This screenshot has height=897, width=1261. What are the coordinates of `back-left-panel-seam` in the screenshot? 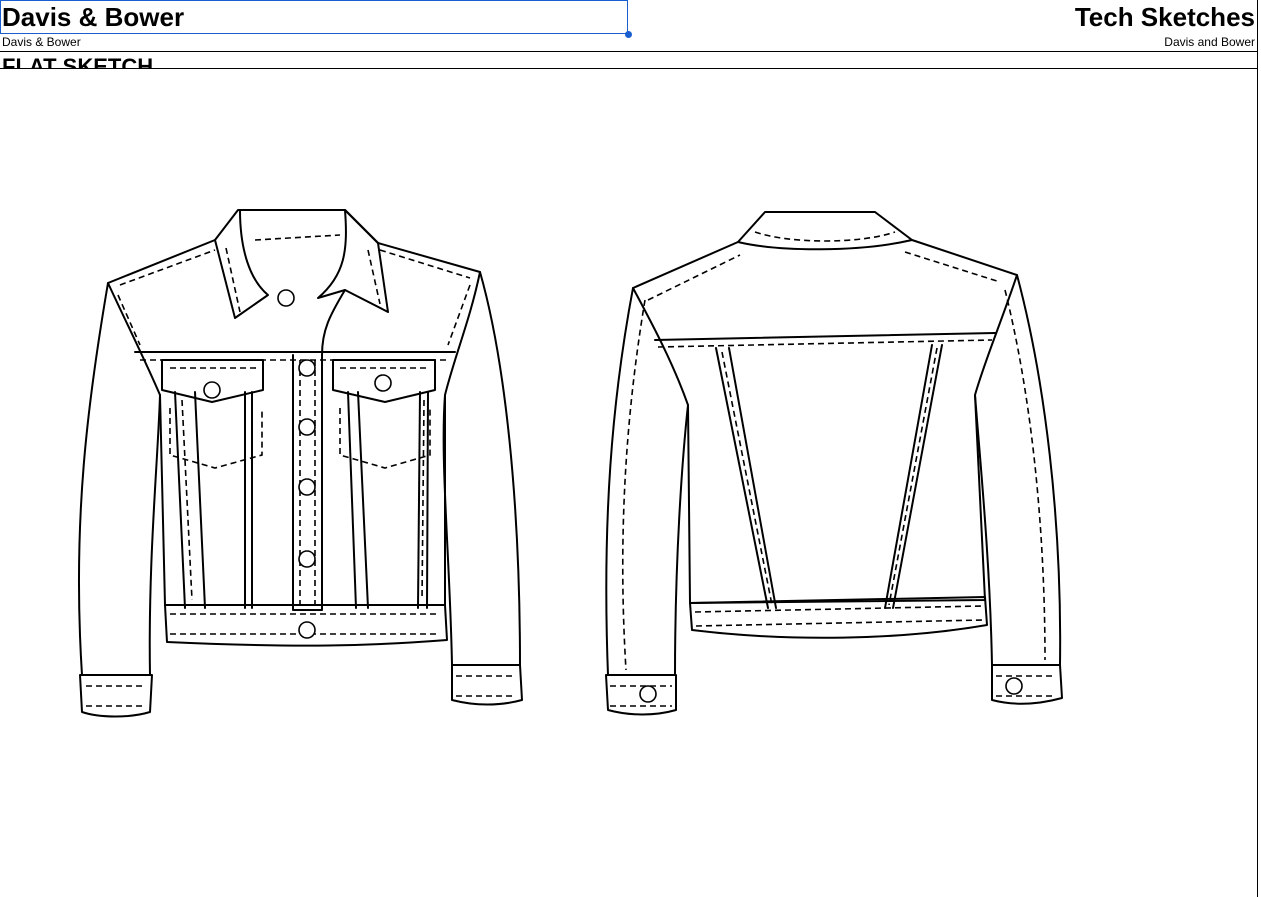 It's located at (746, 478).